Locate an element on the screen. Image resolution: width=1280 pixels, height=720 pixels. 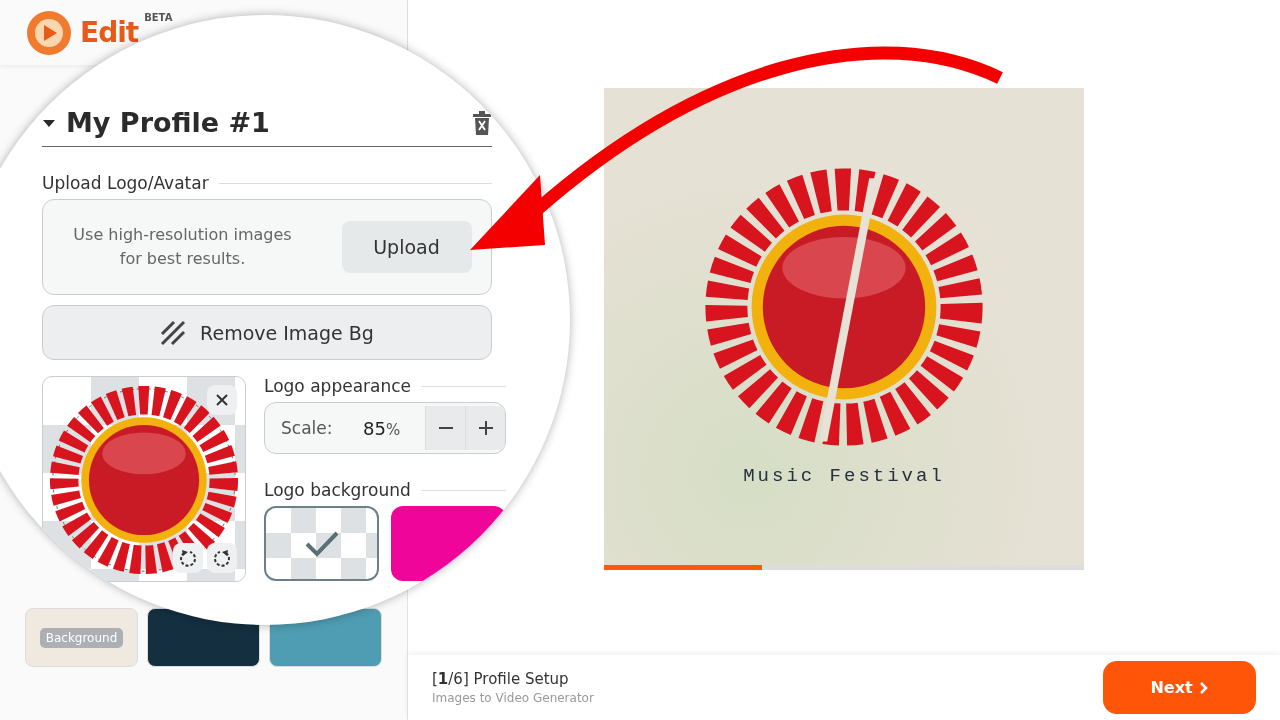
section-label: Logo appearance is located at coordinates (338, 386).